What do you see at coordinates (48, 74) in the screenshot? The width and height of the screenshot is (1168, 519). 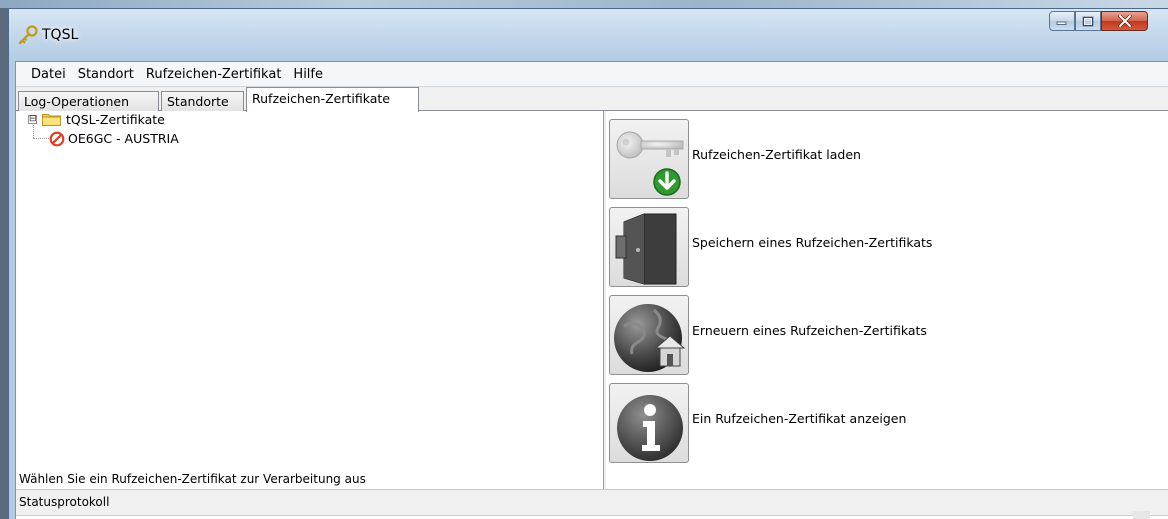 I see `menu-datei: Datei` at bounding box center [48, 74].